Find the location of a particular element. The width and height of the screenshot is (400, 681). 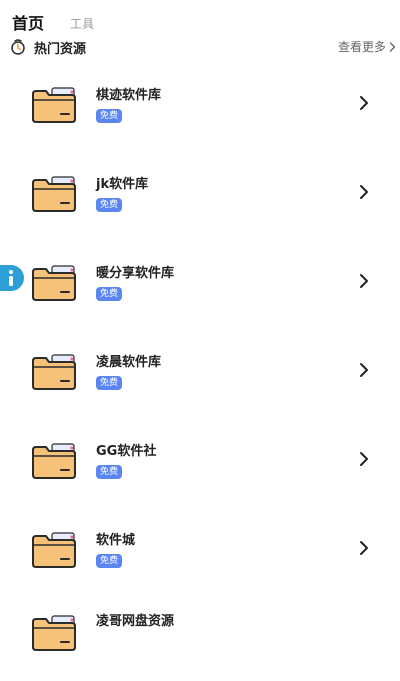

item-name: jk软件库 is located at coordinates (122, 184).